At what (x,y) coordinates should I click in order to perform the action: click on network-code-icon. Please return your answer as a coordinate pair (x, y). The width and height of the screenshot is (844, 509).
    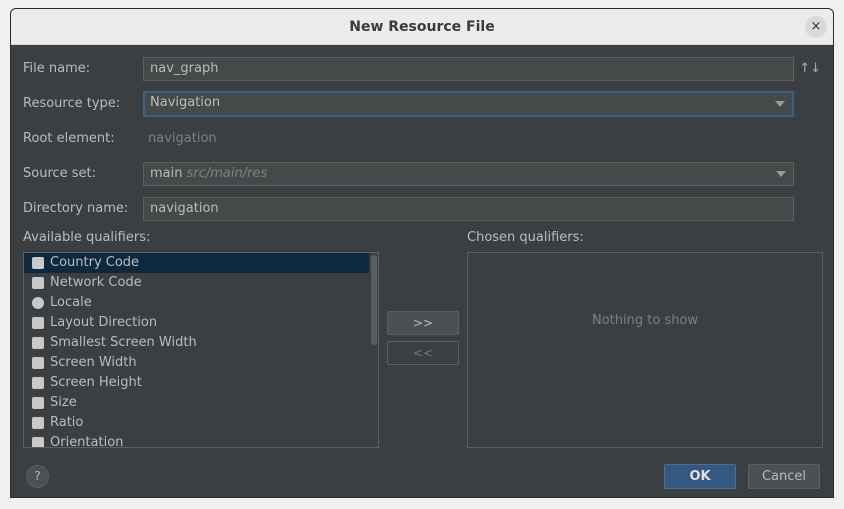
    Looking at the image, I should click on (38, 283).